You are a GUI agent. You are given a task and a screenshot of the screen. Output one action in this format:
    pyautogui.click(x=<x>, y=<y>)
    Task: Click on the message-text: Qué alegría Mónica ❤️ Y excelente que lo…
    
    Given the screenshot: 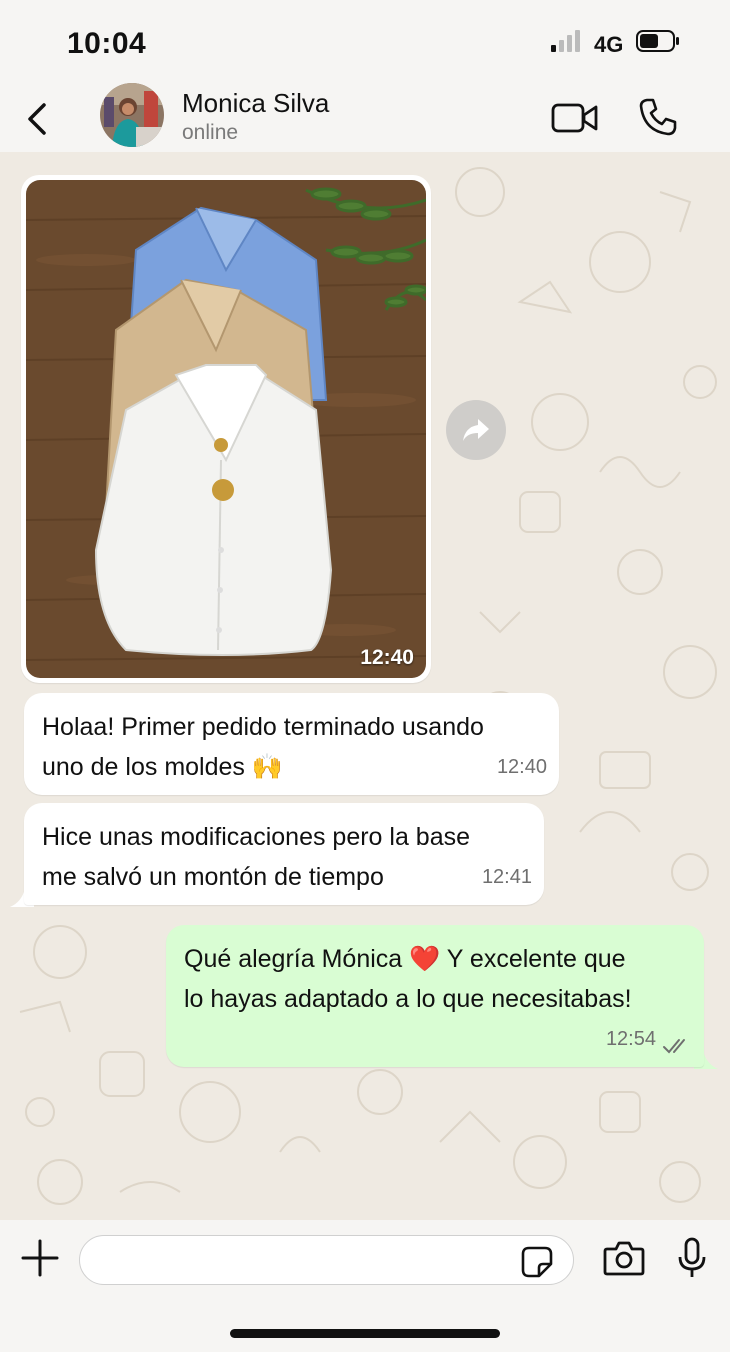 What is the action you would take?
    pyautogui.click(x=408, y=979)
    